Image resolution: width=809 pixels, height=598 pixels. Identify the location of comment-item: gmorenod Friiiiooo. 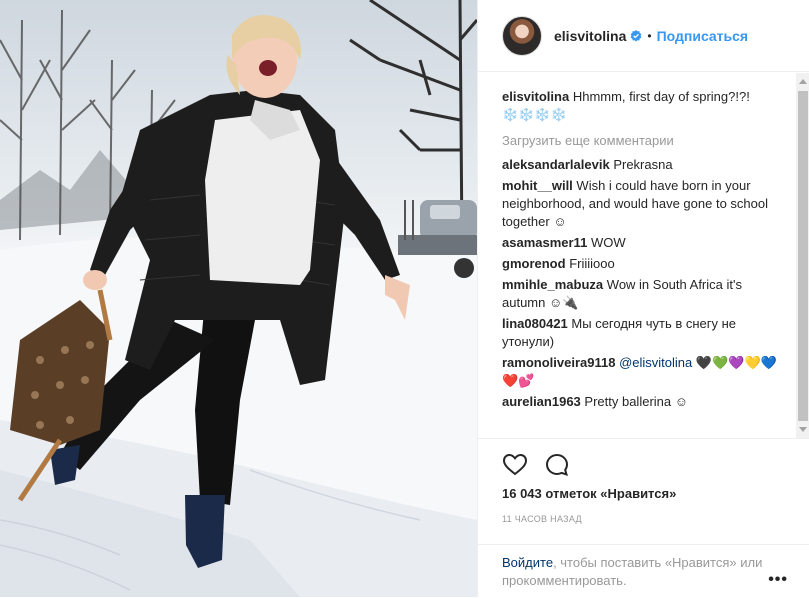
(644, 264).